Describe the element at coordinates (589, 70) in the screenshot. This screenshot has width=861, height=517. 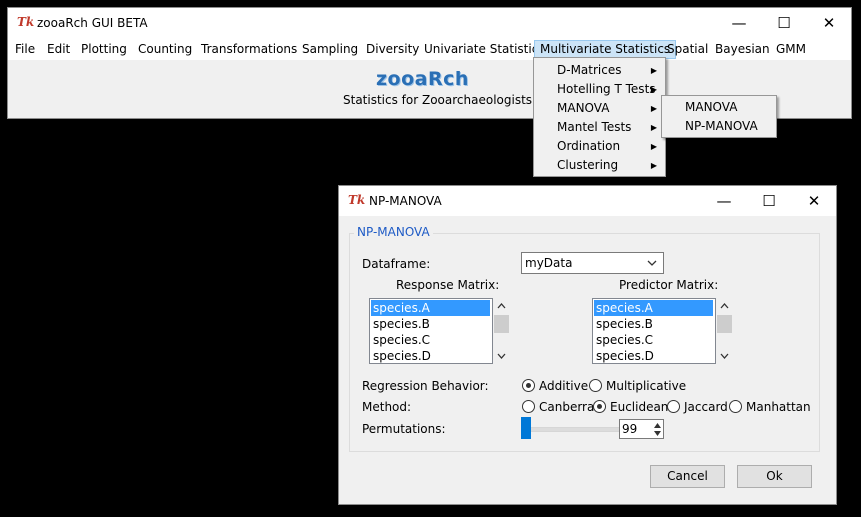
I see `menu-item-label: D-Matrices` at that location.